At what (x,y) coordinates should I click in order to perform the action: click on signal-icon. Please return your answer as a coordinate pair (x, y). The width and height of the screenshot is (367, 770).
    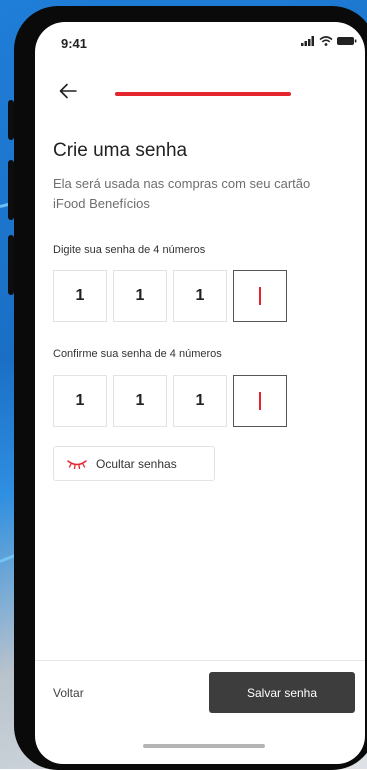
    Looking at the image, I should click on (307, 41).